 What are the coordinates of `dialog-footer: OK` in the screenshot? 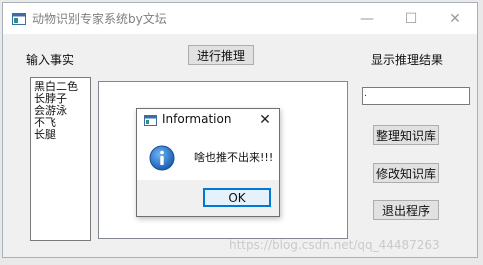 It's located at (208, 198).